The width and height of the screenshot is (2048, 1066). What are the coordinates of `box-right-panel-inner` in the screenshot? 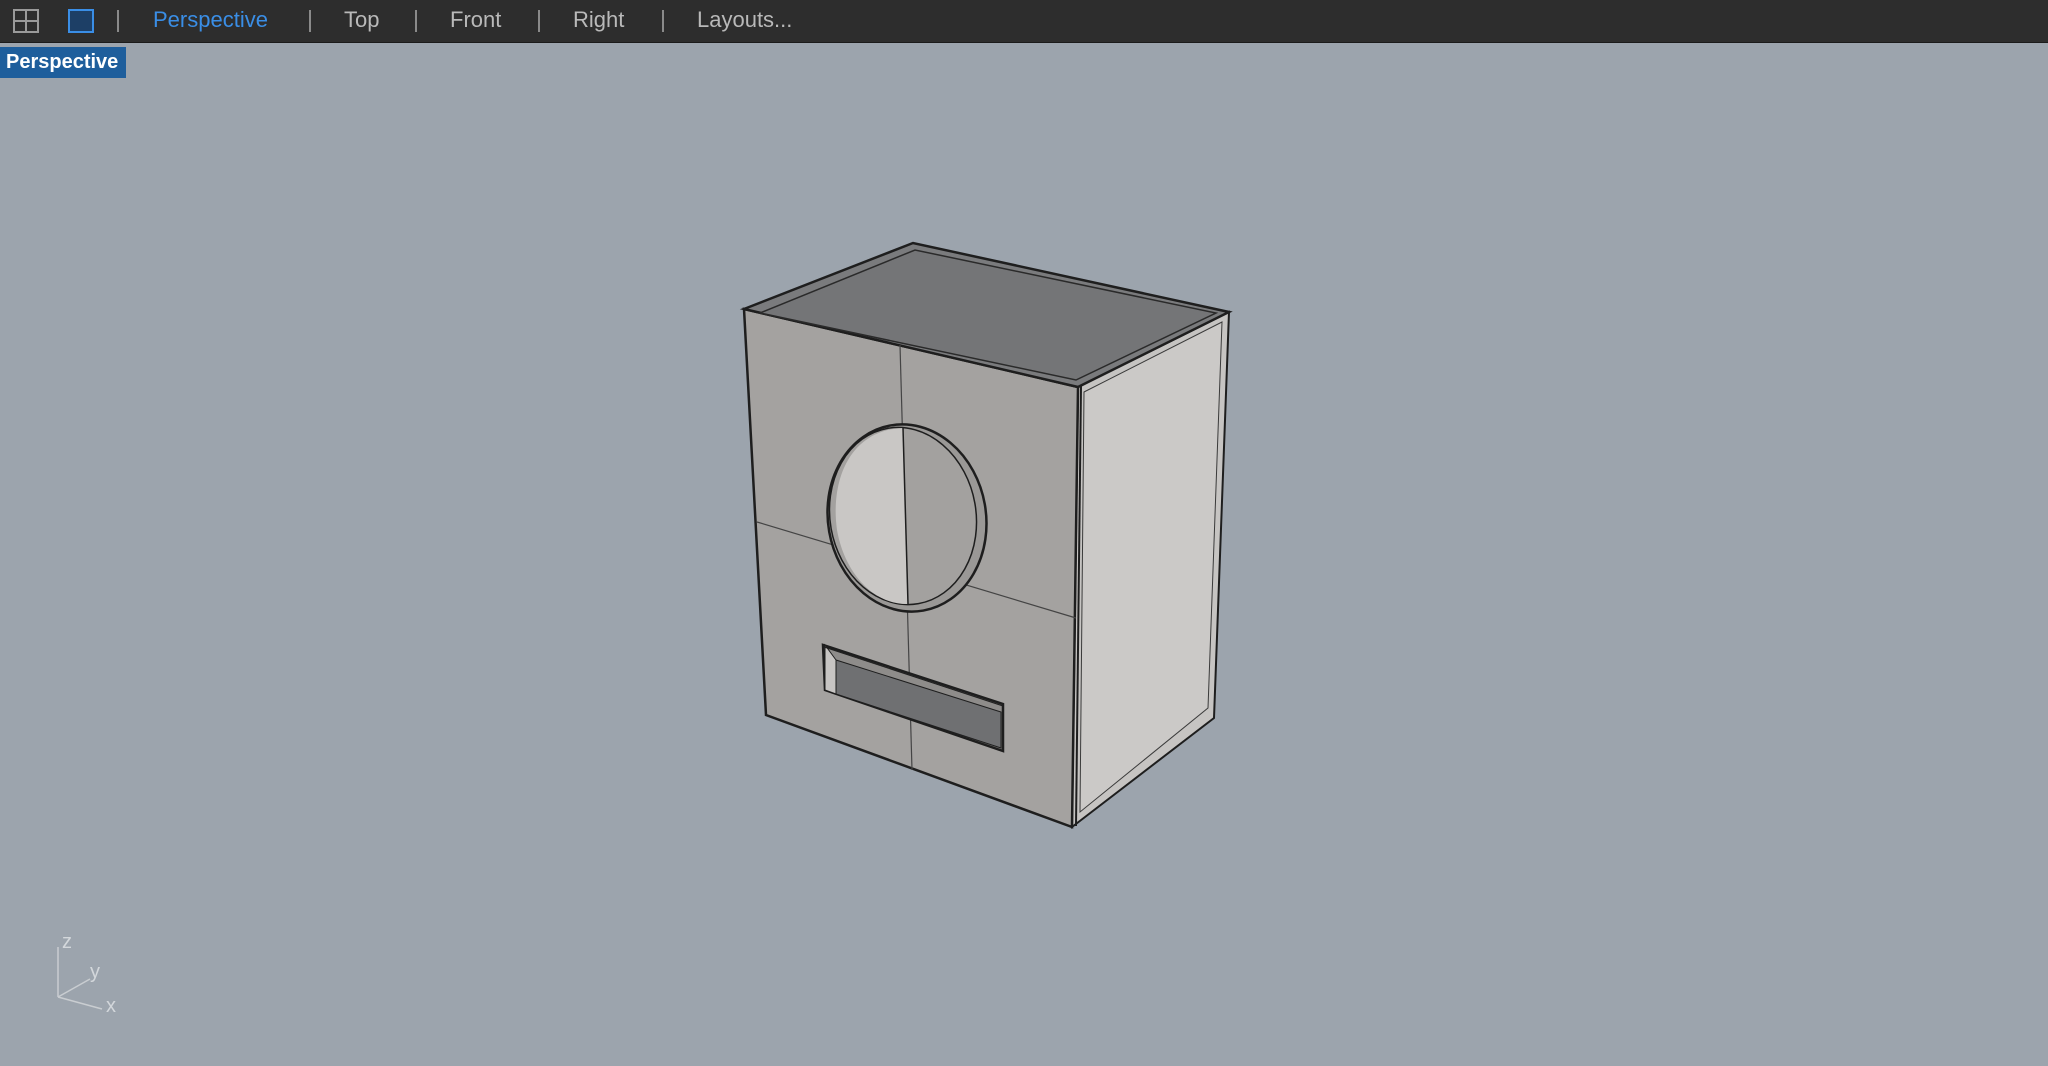 It's located at (1151, 567).